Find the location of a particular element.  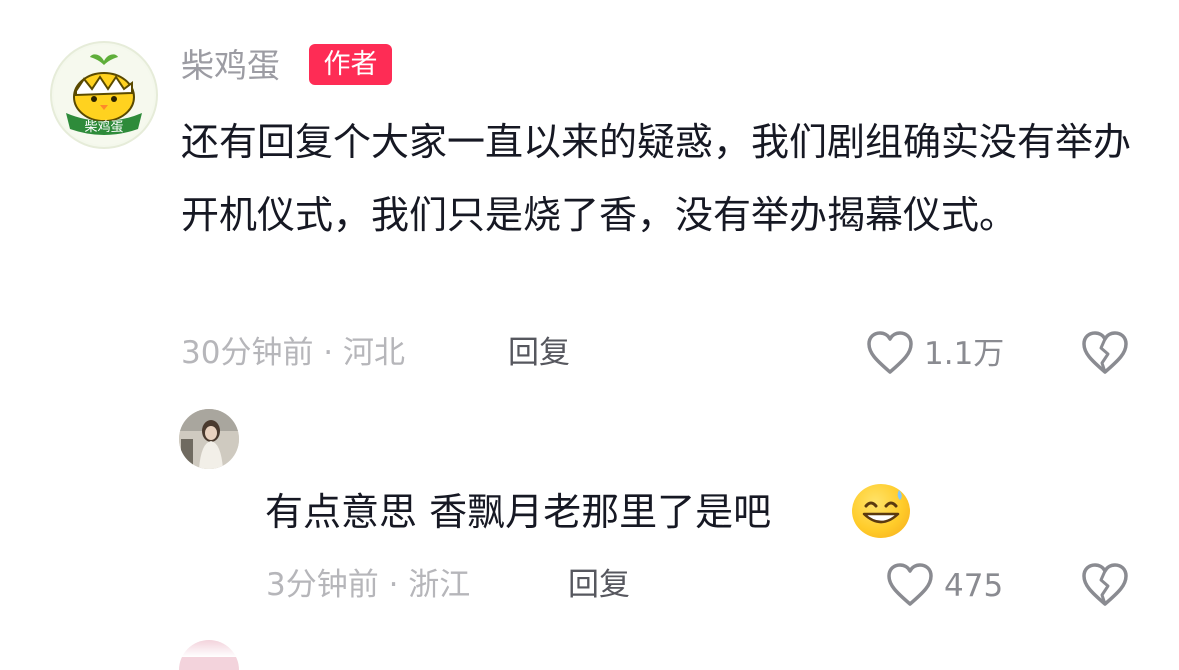

author-avatar: 柴鸡蛋 is located at coordinates (104, 95).